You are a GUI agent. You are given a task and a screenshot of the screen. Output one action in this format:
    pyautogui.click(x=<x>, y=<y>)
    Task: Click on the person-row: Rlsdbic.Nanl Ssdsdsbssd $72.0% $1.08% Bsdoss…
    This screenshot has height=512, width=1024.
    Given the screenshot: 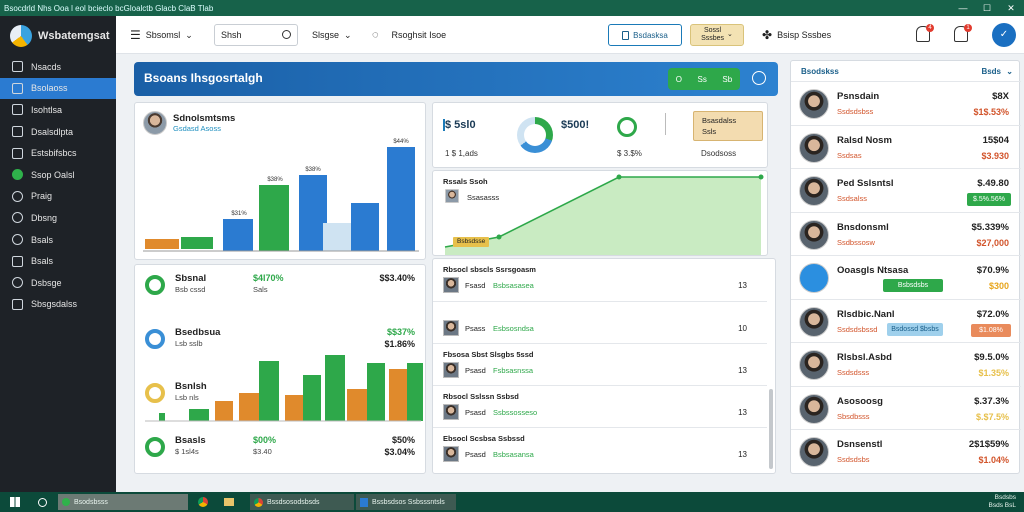 What is the action you would take?
    pyautogui.click(x=906, y=320)
    